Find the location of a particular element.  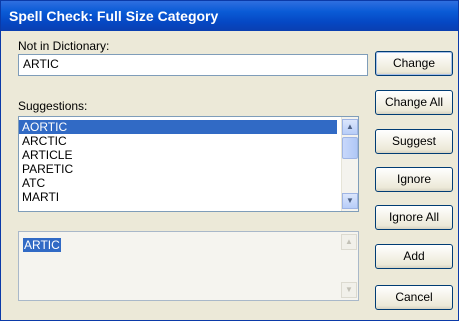

selected-word: ARTIC is located at coordinates (42, 245).